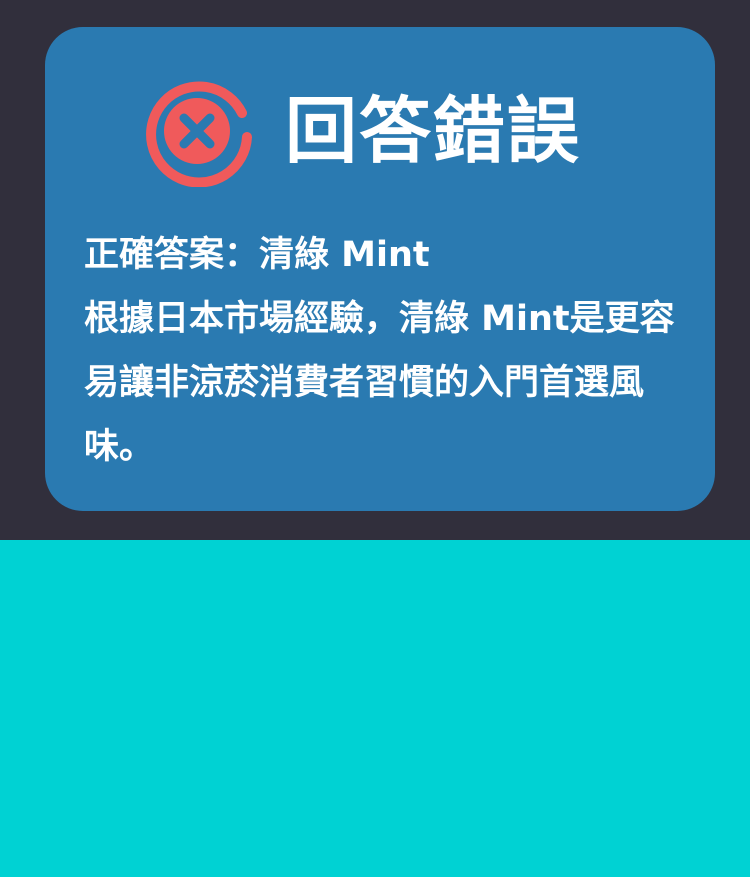 Image resolution: width=750 pixels, height=877 pixels. Describe the element at coordinates (433, 131) in the screenshot. I see `result-title: 回答錯誤` at that location.